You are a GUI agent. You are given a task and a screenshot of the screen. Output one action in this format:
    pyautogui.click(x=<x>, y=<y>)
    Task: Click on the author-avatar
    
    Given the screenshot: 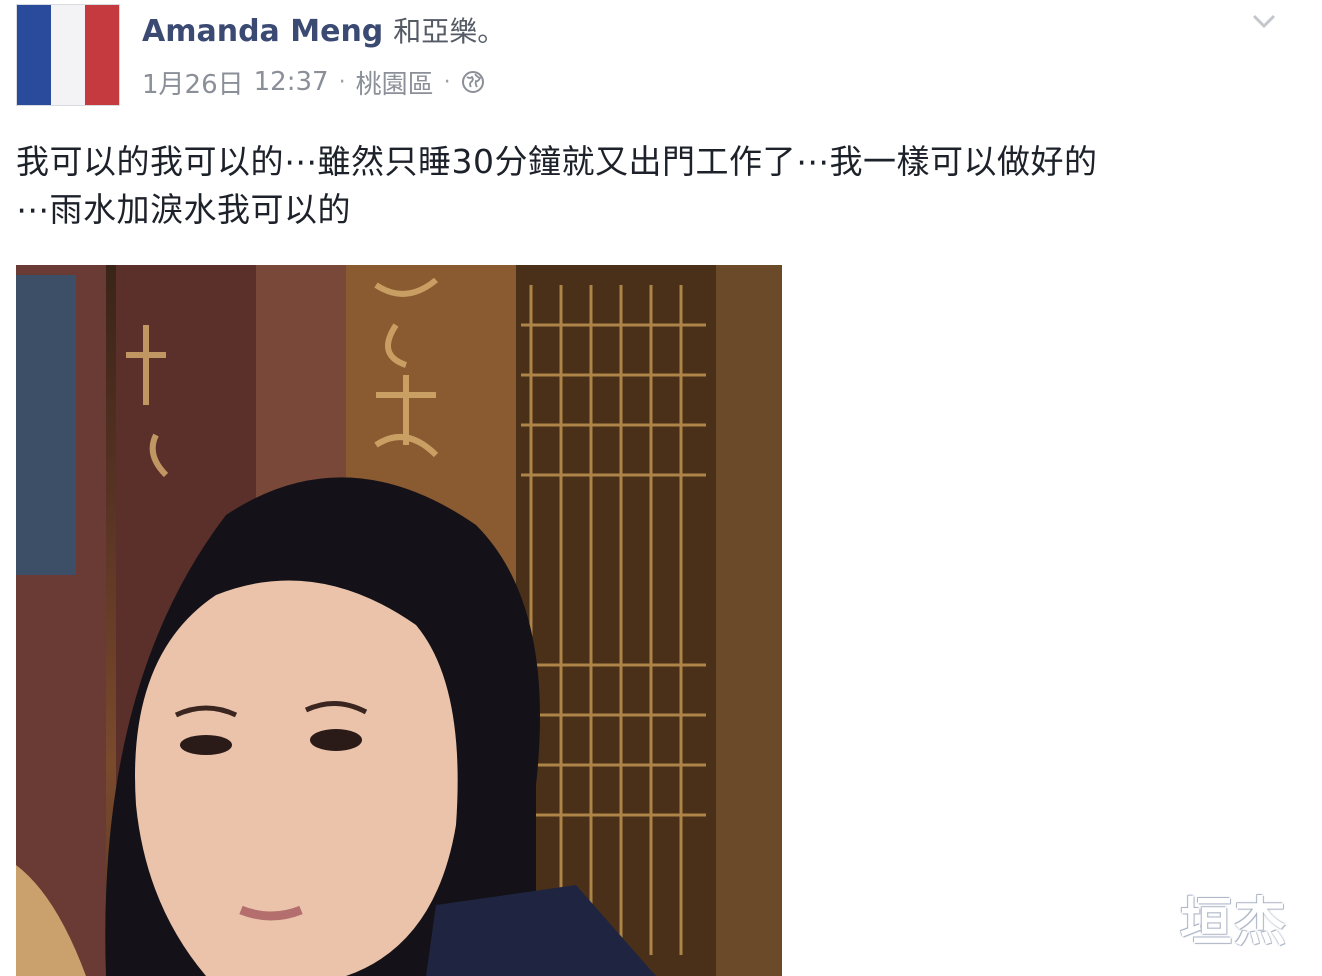 What is the action you would take?
    pyautogui.click(x=68, y=55)
    